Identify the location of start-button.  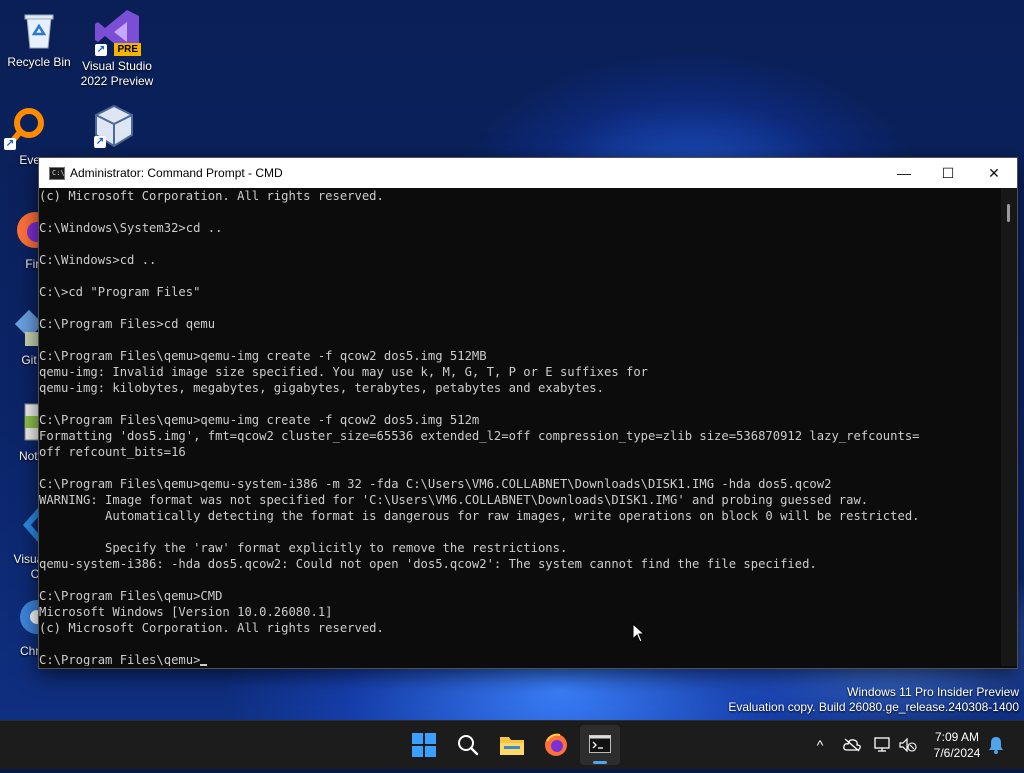
(424, 745).